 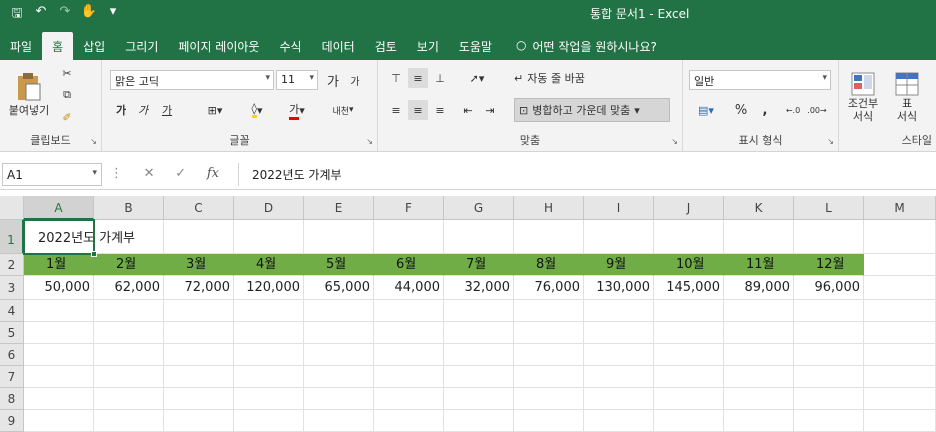 What do you see at coordinates (199, 208) in the screenshot?
I see `column-header-c: C` at bounding box center [199, 208].